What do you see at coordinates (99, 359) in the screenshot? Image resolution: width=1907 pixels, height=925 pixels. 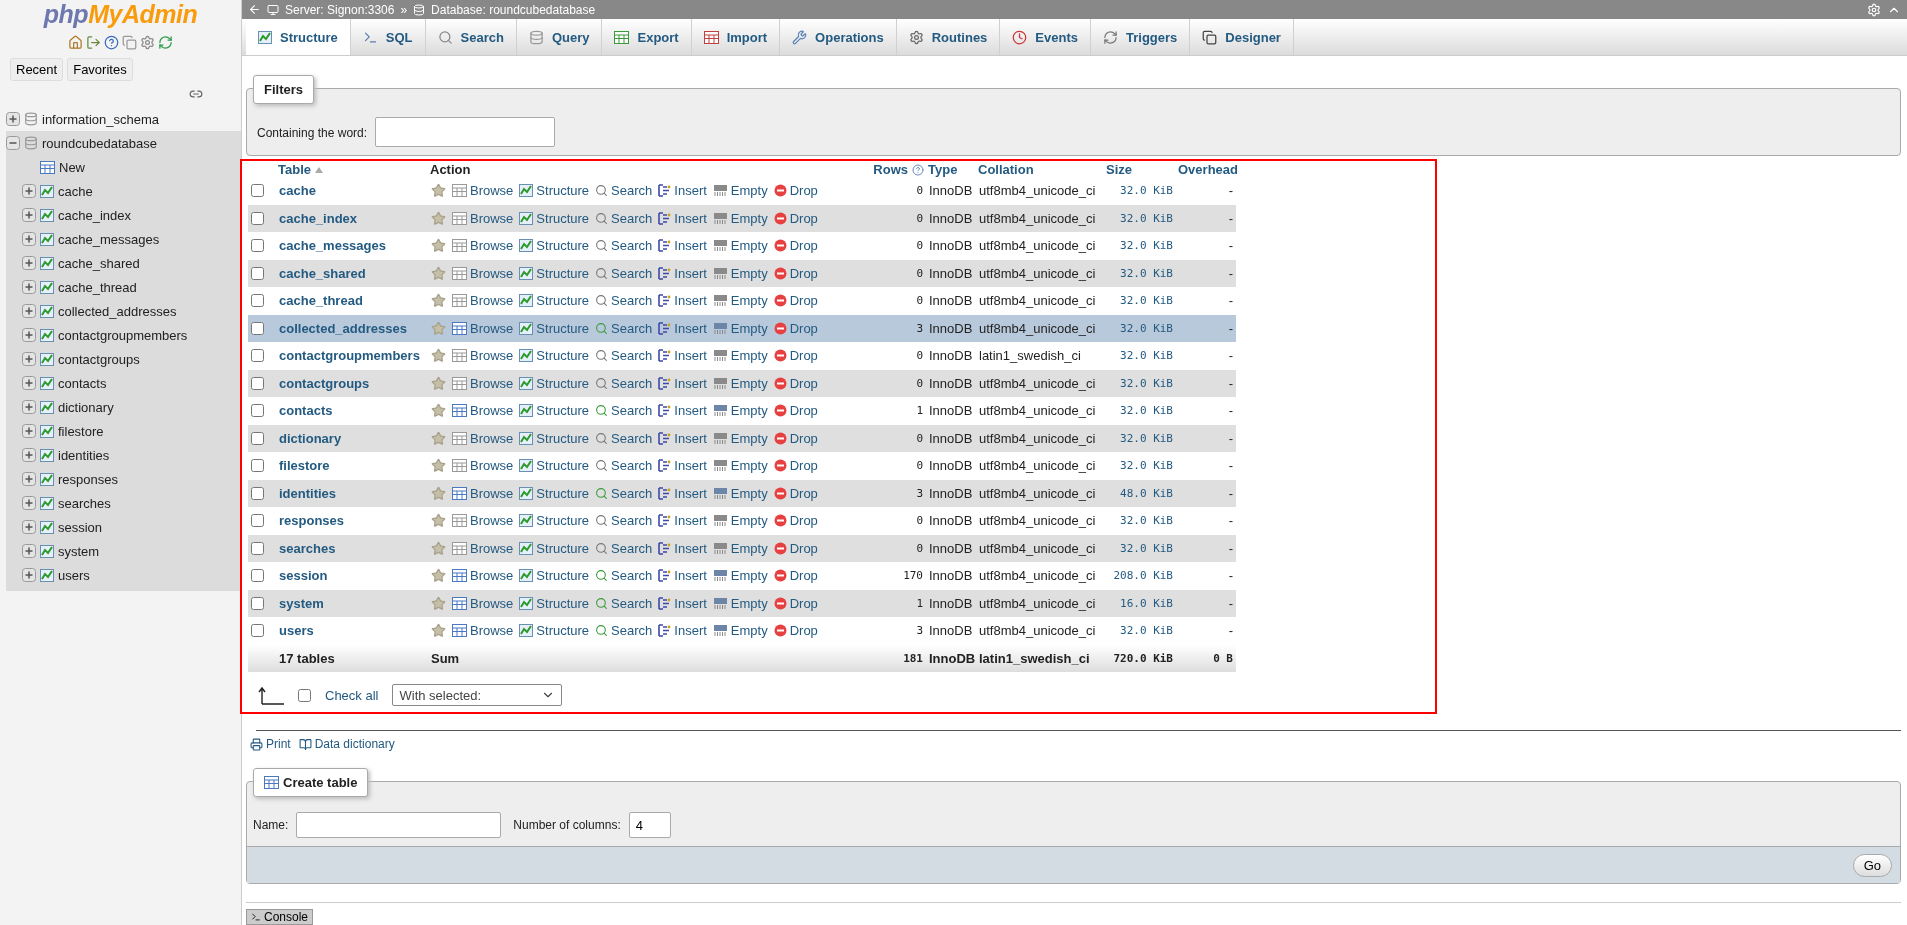 I see `tree-item: contactgroups` at bounding box center [99, 359].